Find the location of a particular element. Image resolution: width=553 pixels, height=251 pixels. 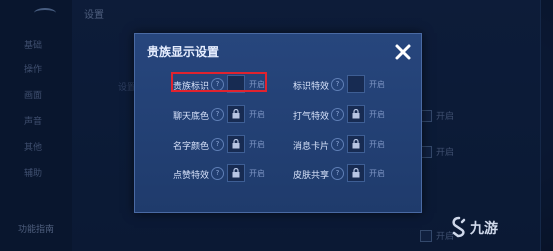

setting-label: 打气特效 is located at coordinates (310, 117).